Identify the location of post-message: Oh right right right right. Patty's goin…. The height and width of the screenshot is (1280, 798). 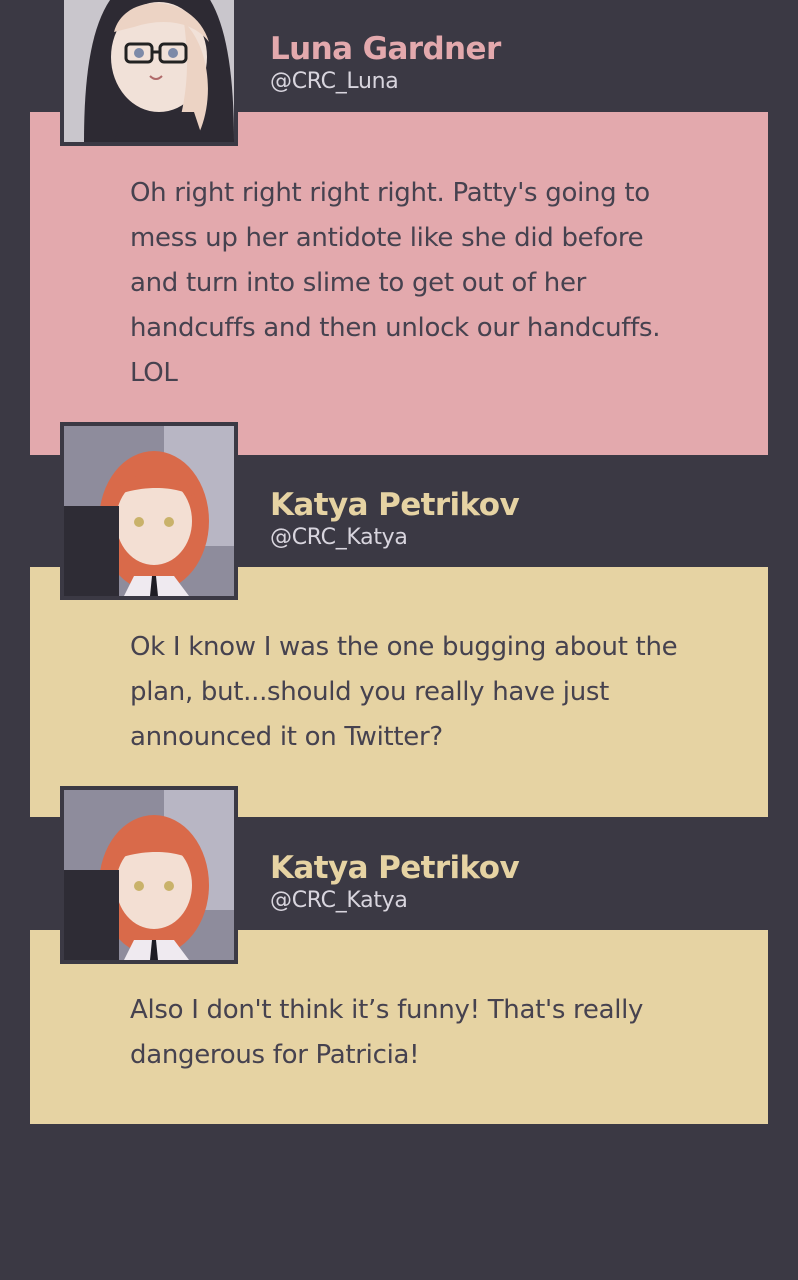
(395, 283).